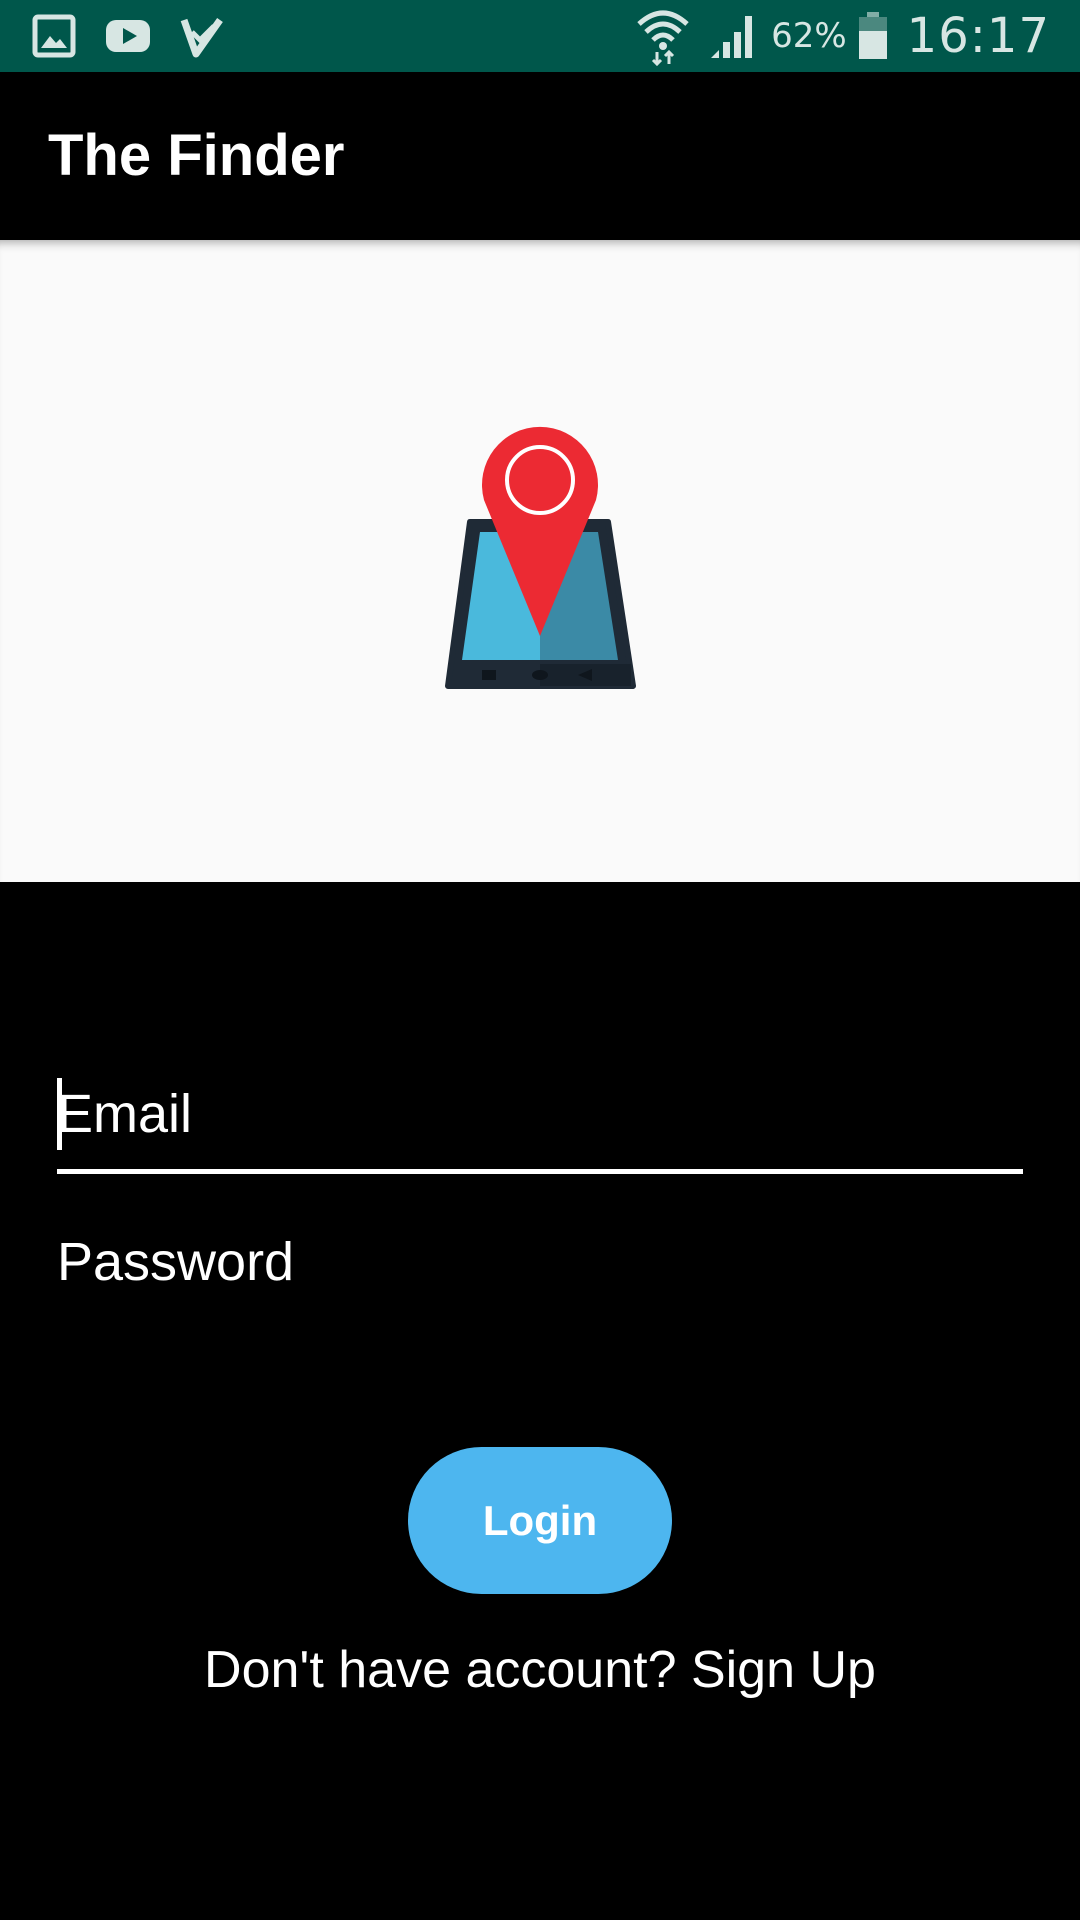  I want to click on system-status: 62% 16:17, so click(842, 36).